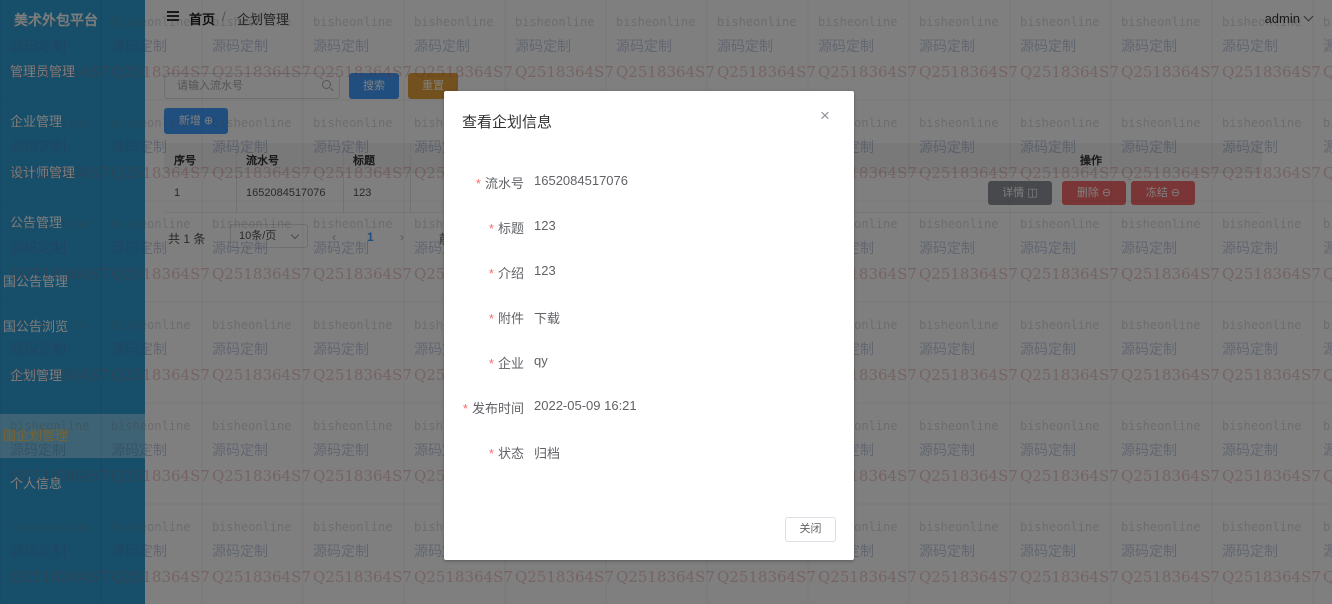  What do you see at coordinates (541, 360) in the screenshot?
I see `field-value: qy` at bounding box center [541, 360].